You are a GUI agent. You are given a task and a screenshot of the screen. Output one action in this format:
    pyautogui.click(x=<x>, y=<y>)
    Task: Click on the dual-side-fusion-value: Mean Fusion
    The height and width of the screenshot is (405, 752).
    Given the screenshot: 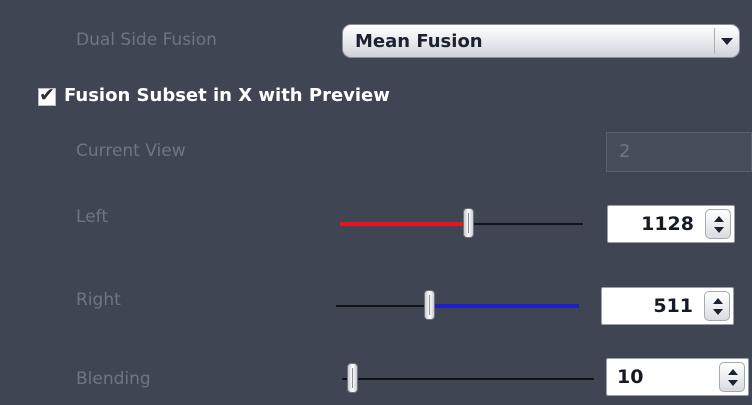 What is the action you would take?
    pyautogui.click(x=419, y=41)
    